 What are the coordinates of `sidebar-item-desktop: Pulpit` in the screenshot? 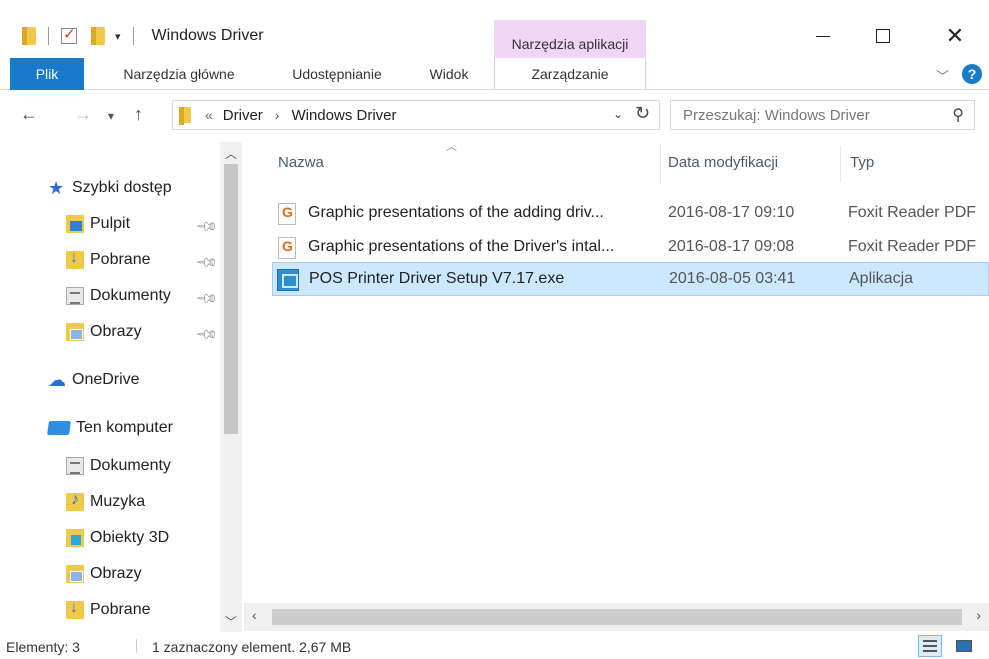 It's located at (98, 224).